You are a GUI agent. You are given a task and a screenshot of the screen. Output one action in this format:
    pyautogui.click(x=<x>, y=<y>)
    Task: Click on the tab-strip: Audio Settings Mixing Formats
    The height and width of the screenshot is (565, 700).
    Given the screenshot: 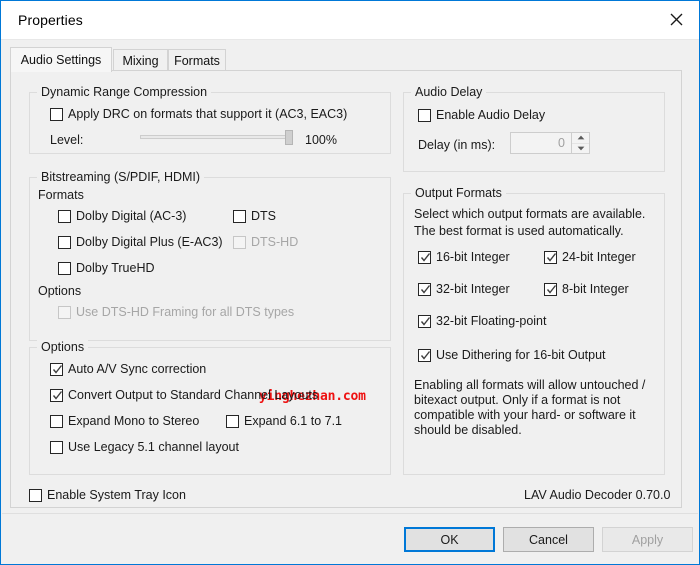 What is the action you would take?
    pyautogui.click(x=350, y=59)
    